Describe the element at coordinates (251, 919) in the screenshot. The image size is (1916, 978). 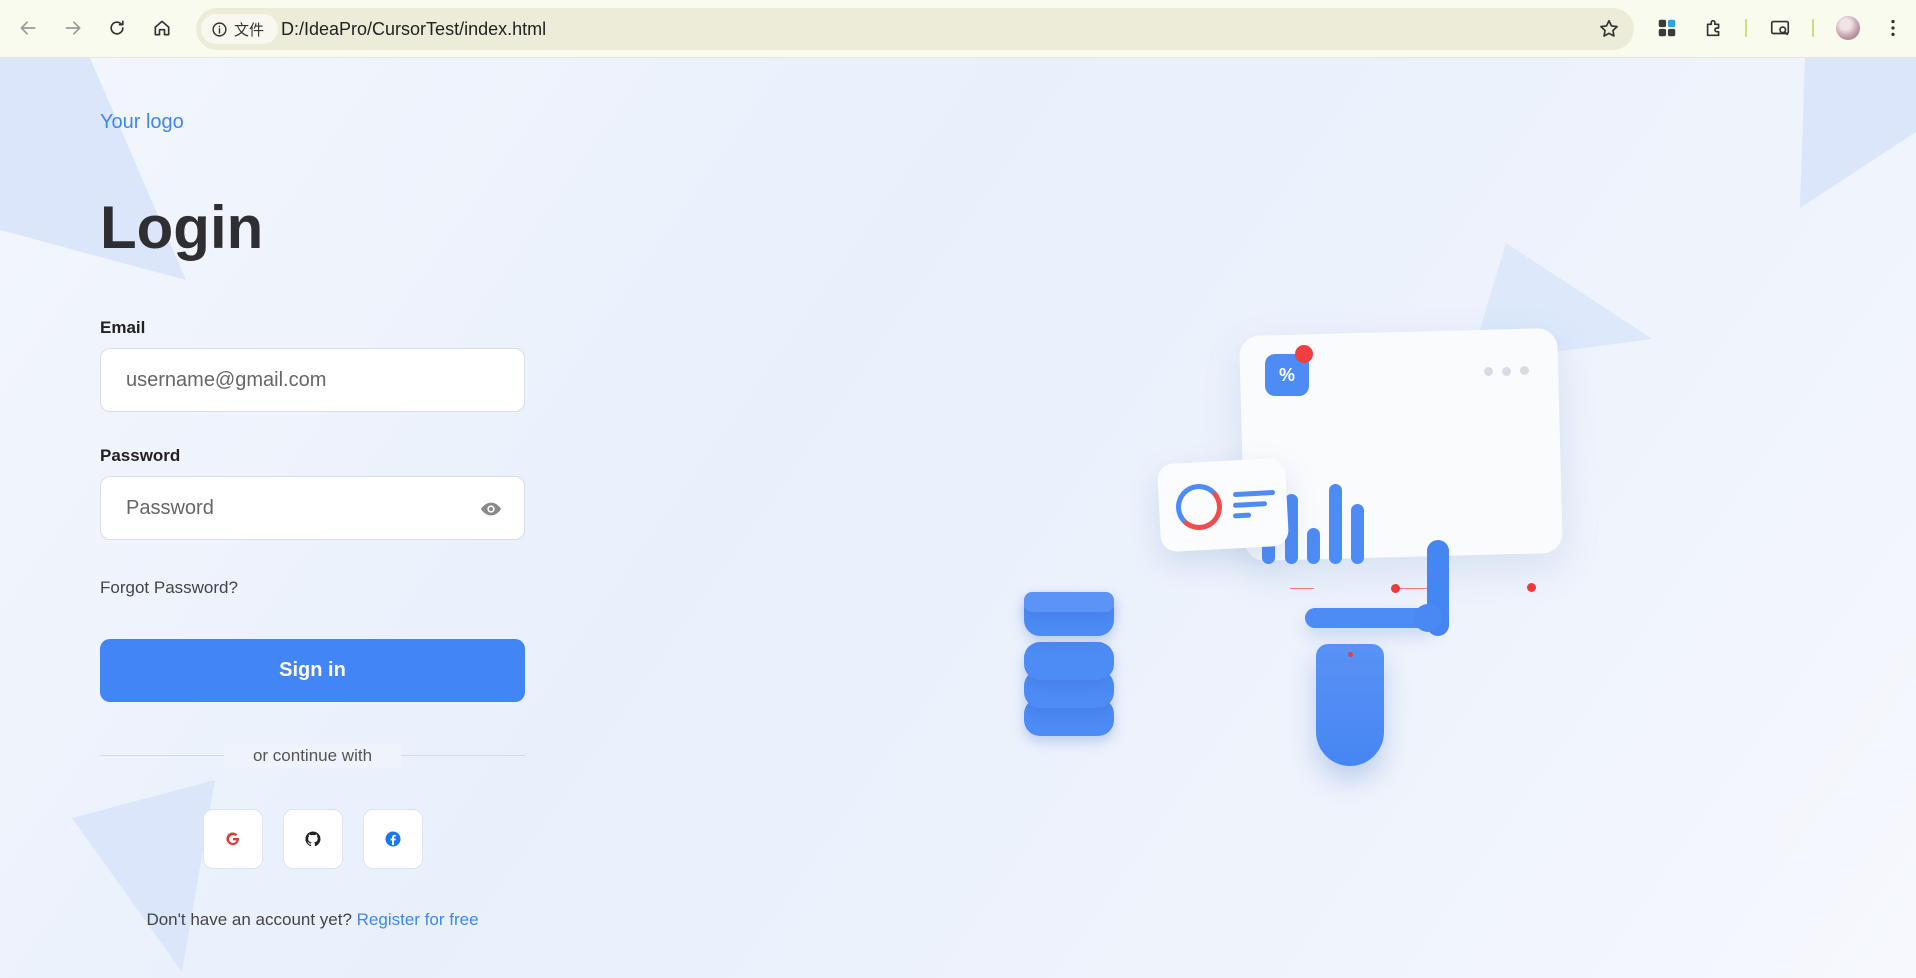
I see `no-account-text: Don't have an account yet?` at that location.